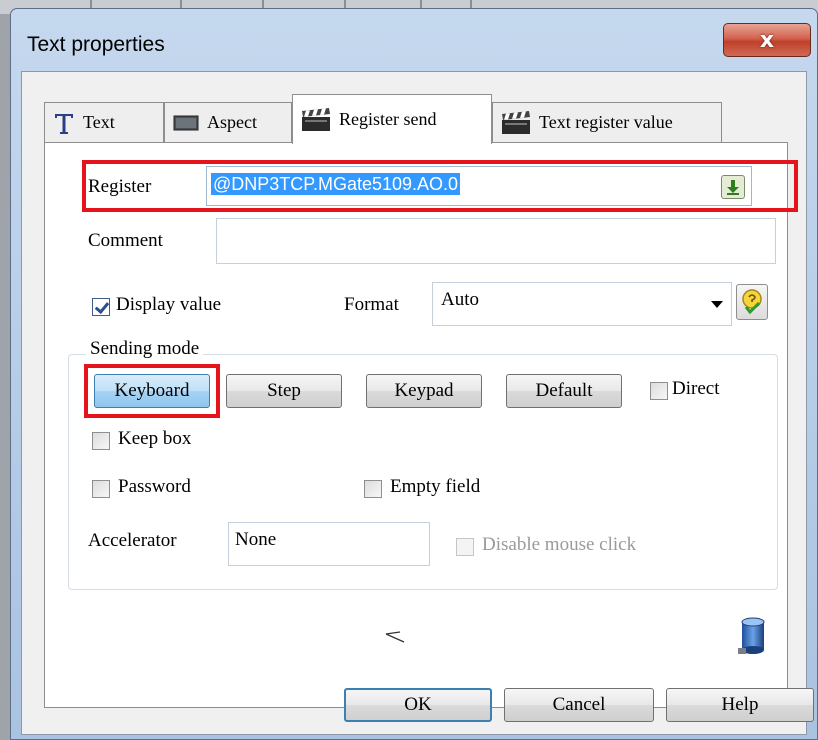 The width and height of the screenshot is (818, 740). I want to click on empty-field-checkbox, so click(373, 489).